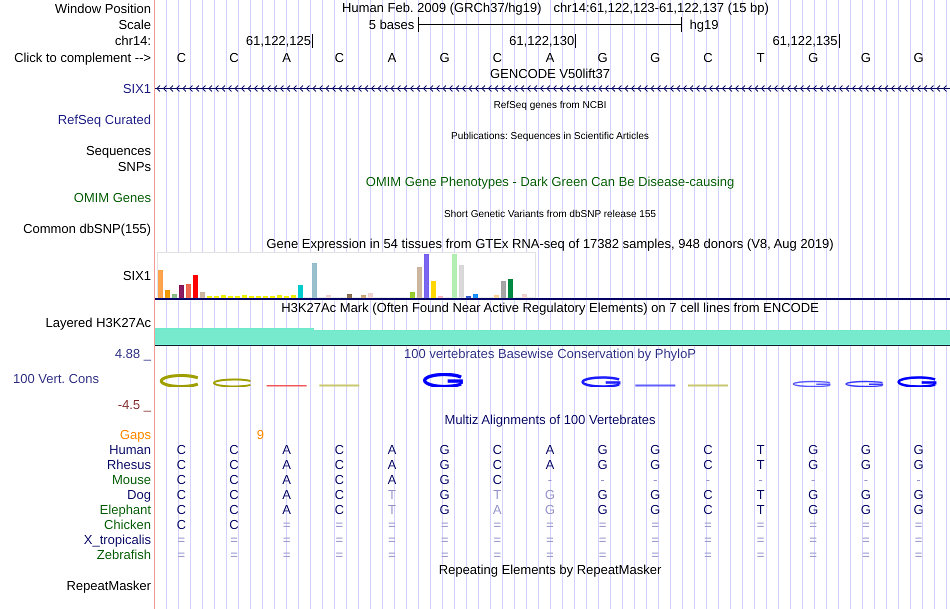 This screenshot has width=950, height=609. Describe the element at coordinates (550, 307) in the screenshot. I see `track-title: H3K27Ac Mark (Often Found Near Active Regulatory Elements) on 7 cell lines from ENCODE` at that location.